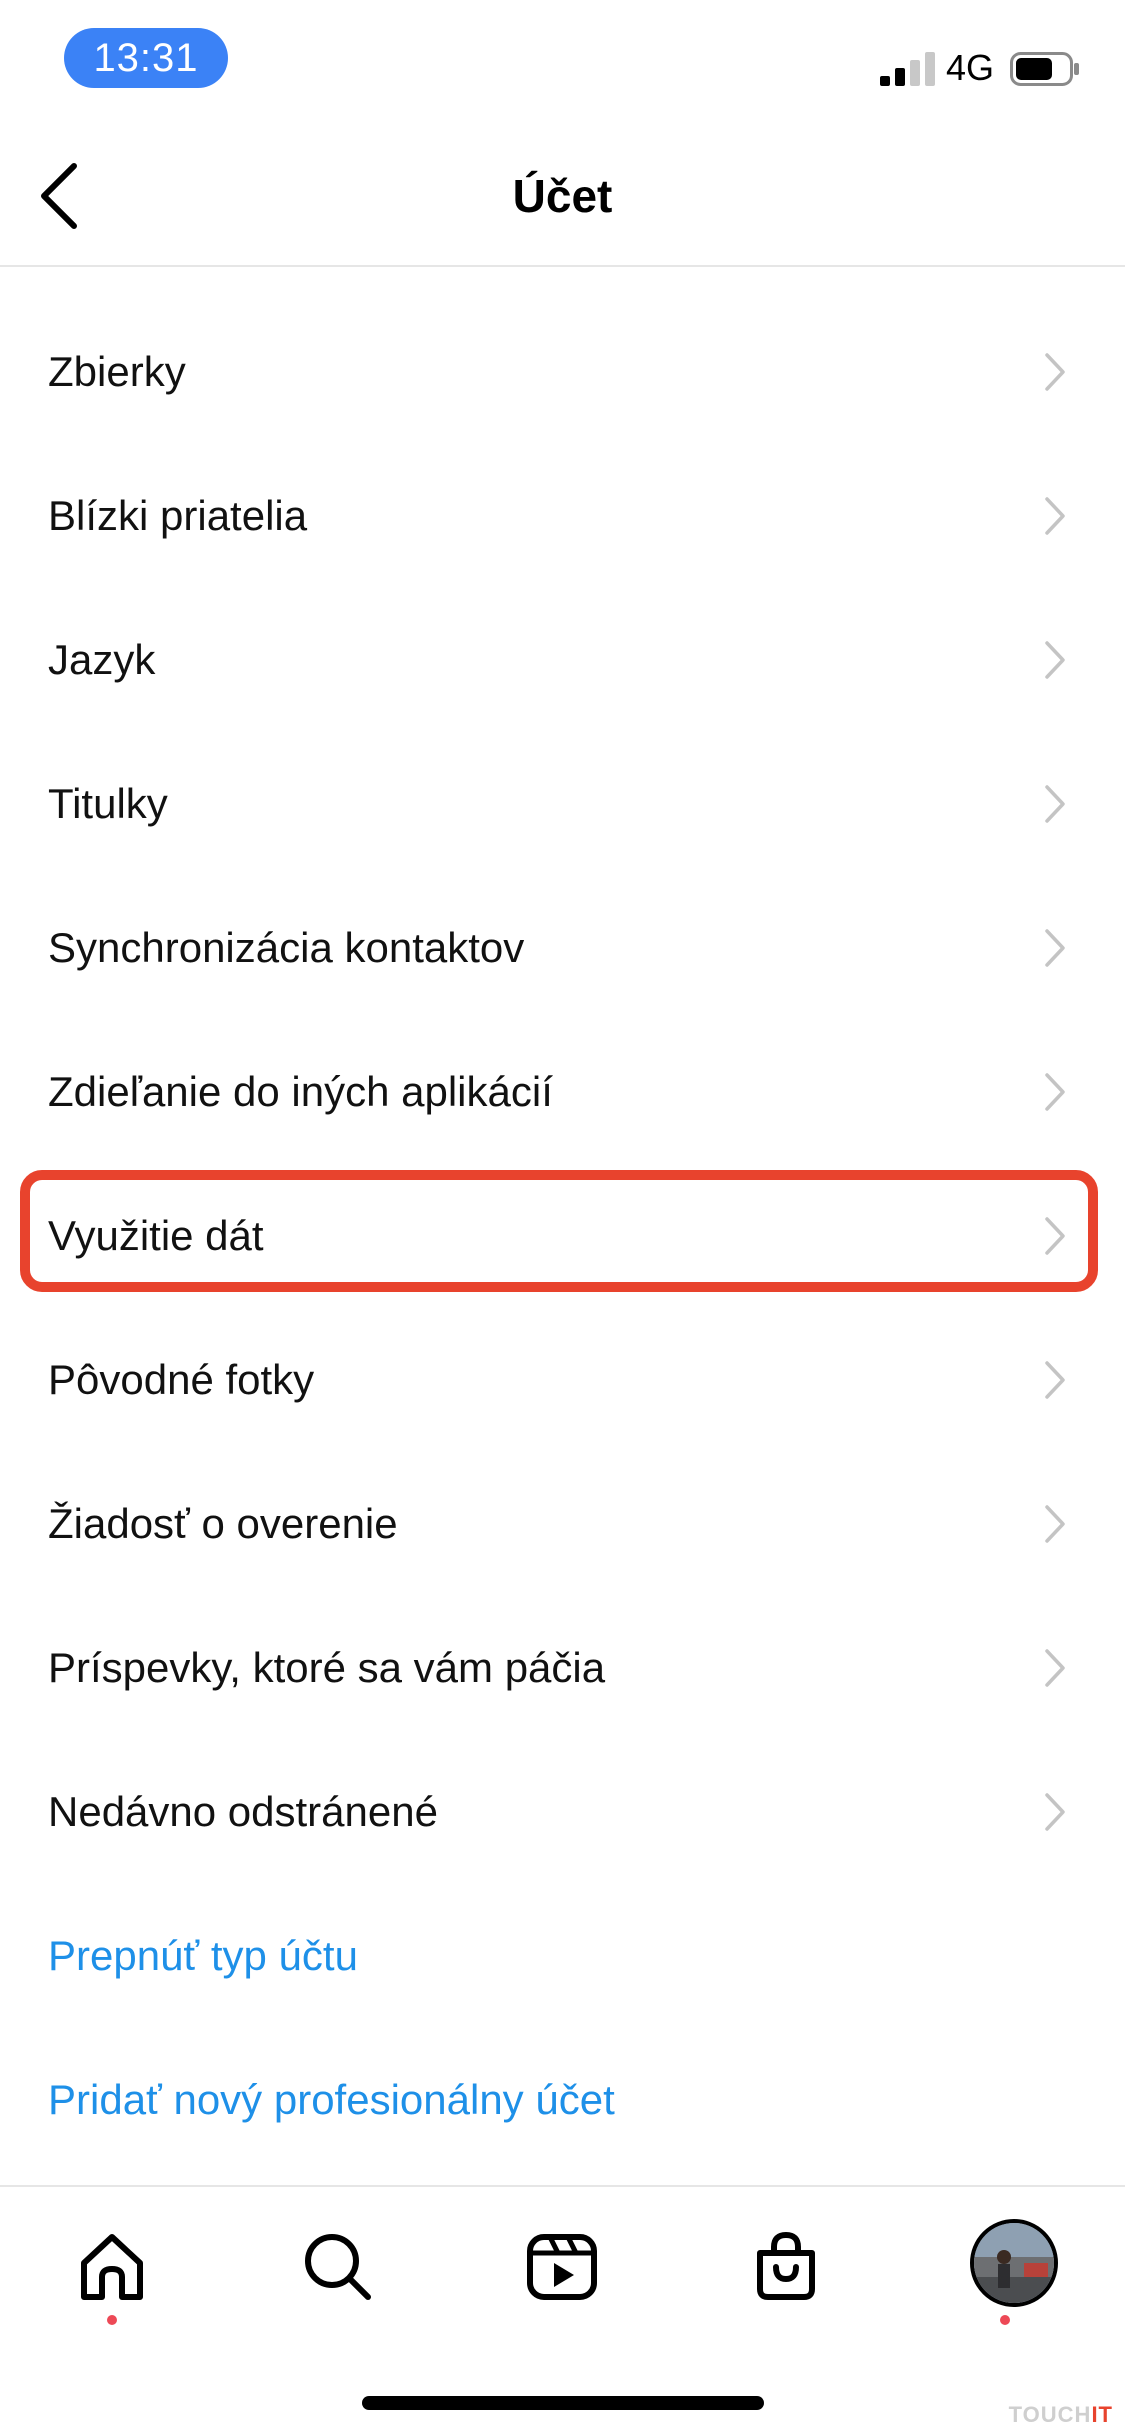  What do you see at coordinates (243, 1811) in the screenshot?
I see `menu-item-label: Nedávno odstránené` at bounding box center [243, 1811].